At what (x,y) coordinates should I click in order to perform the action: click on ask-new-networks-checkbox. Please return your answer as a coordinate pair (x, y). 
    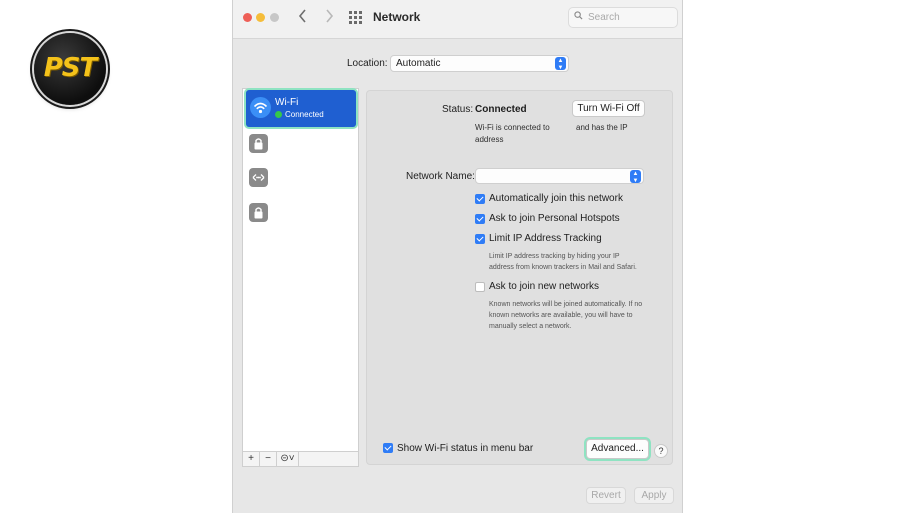
    Looking at the image, I should click on (480, 287).